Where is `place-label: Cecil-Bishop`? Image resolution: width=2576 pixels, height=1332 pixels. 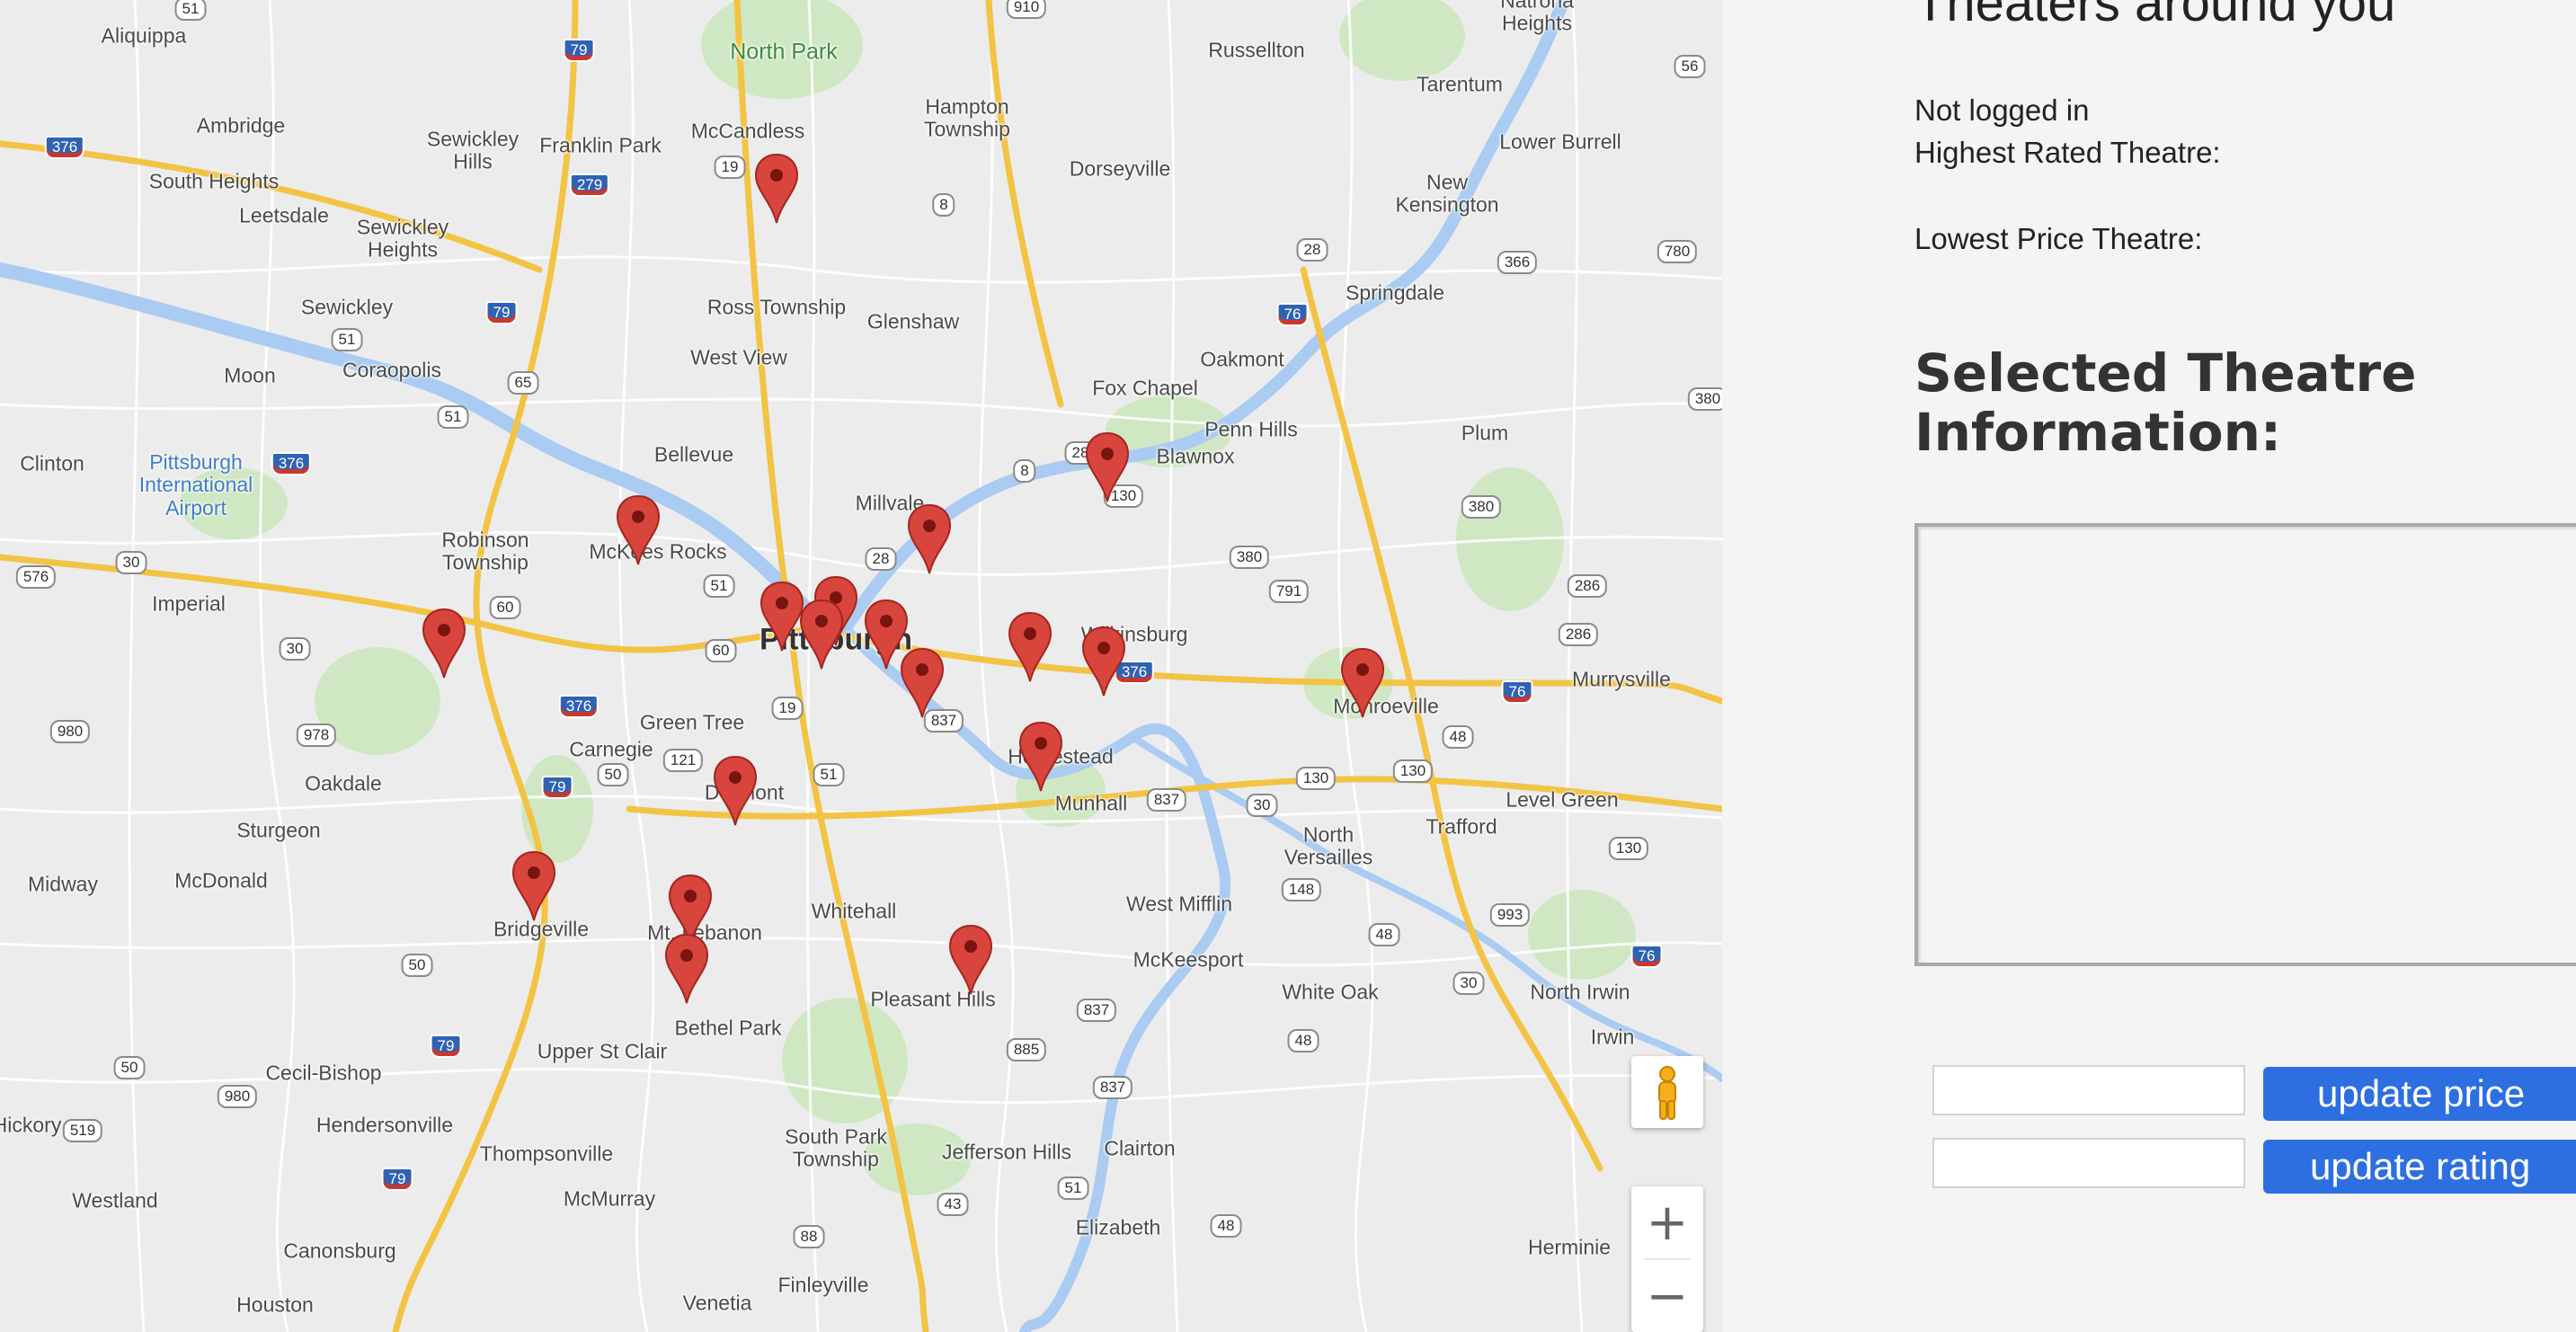
place-label: Cecil-Bishop is located at coordinates (323, 1073).